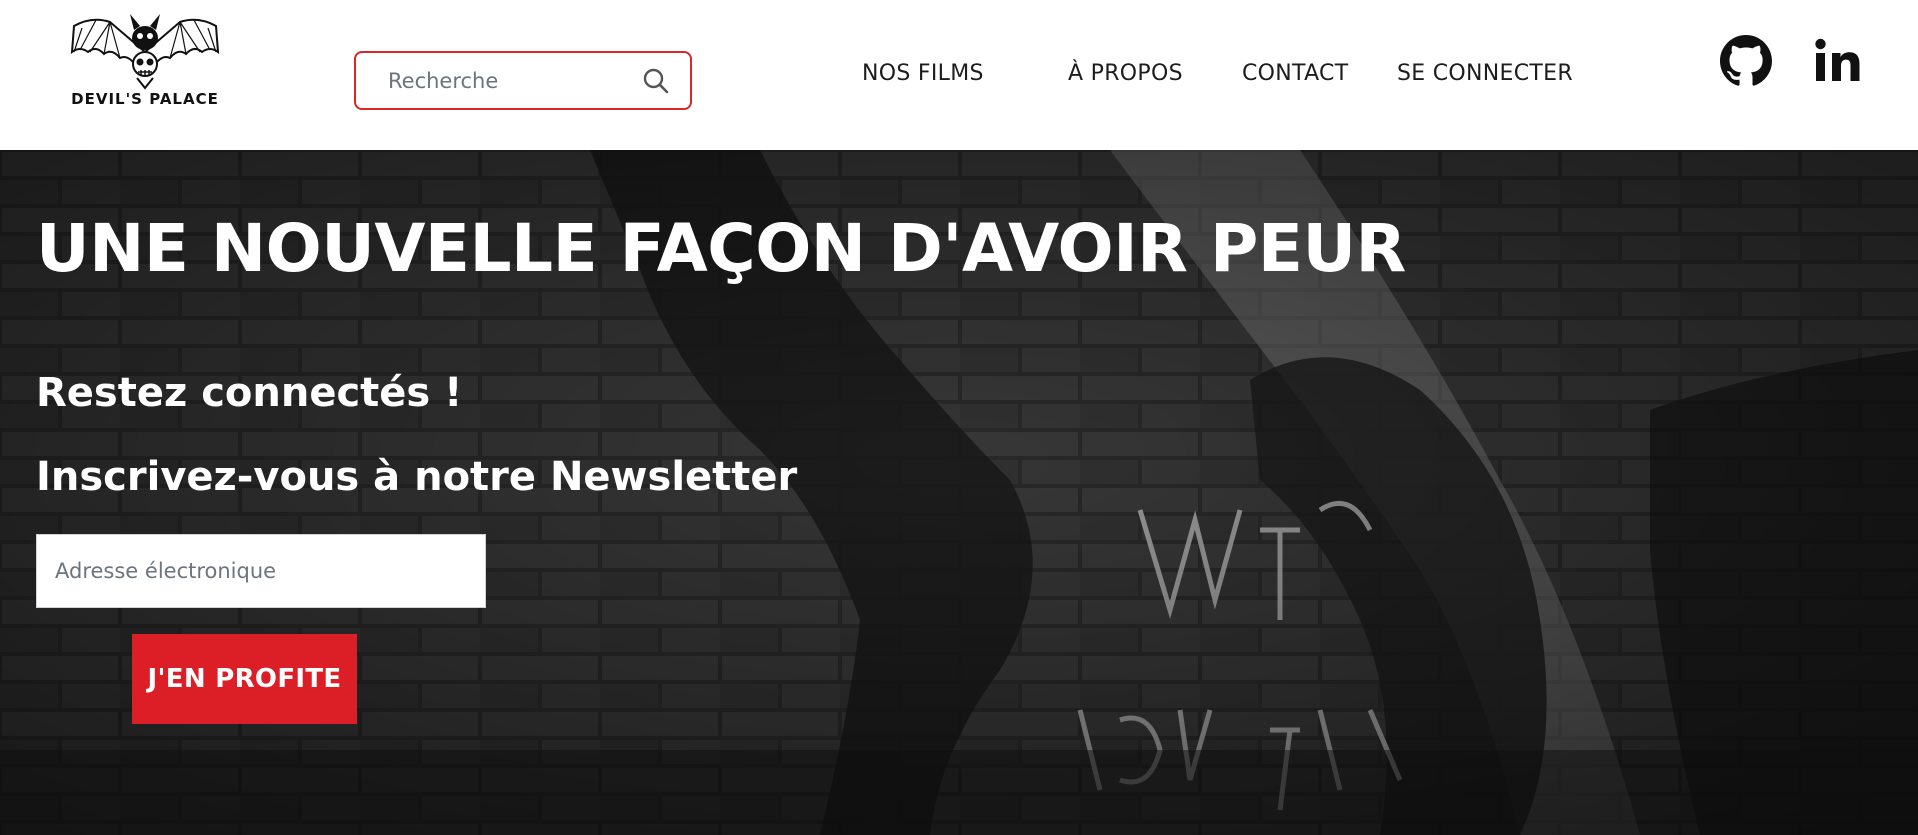 This screenshot has height=835, width=1918. Describe the element at coordinates (721, 248) in the screenshot. I see `hero-title: UNE NOUVELLE FAÇON D'AVOIR PEUR` at that location.